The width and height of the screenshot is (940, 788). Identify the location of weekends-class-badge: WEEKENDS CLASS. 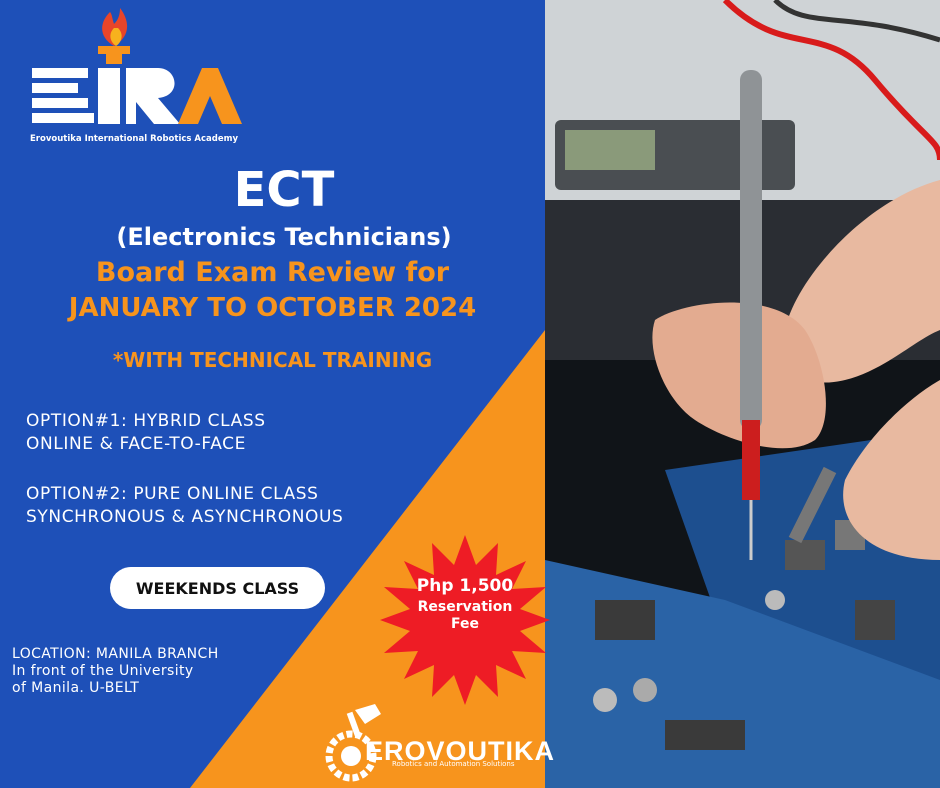
(217, 588).